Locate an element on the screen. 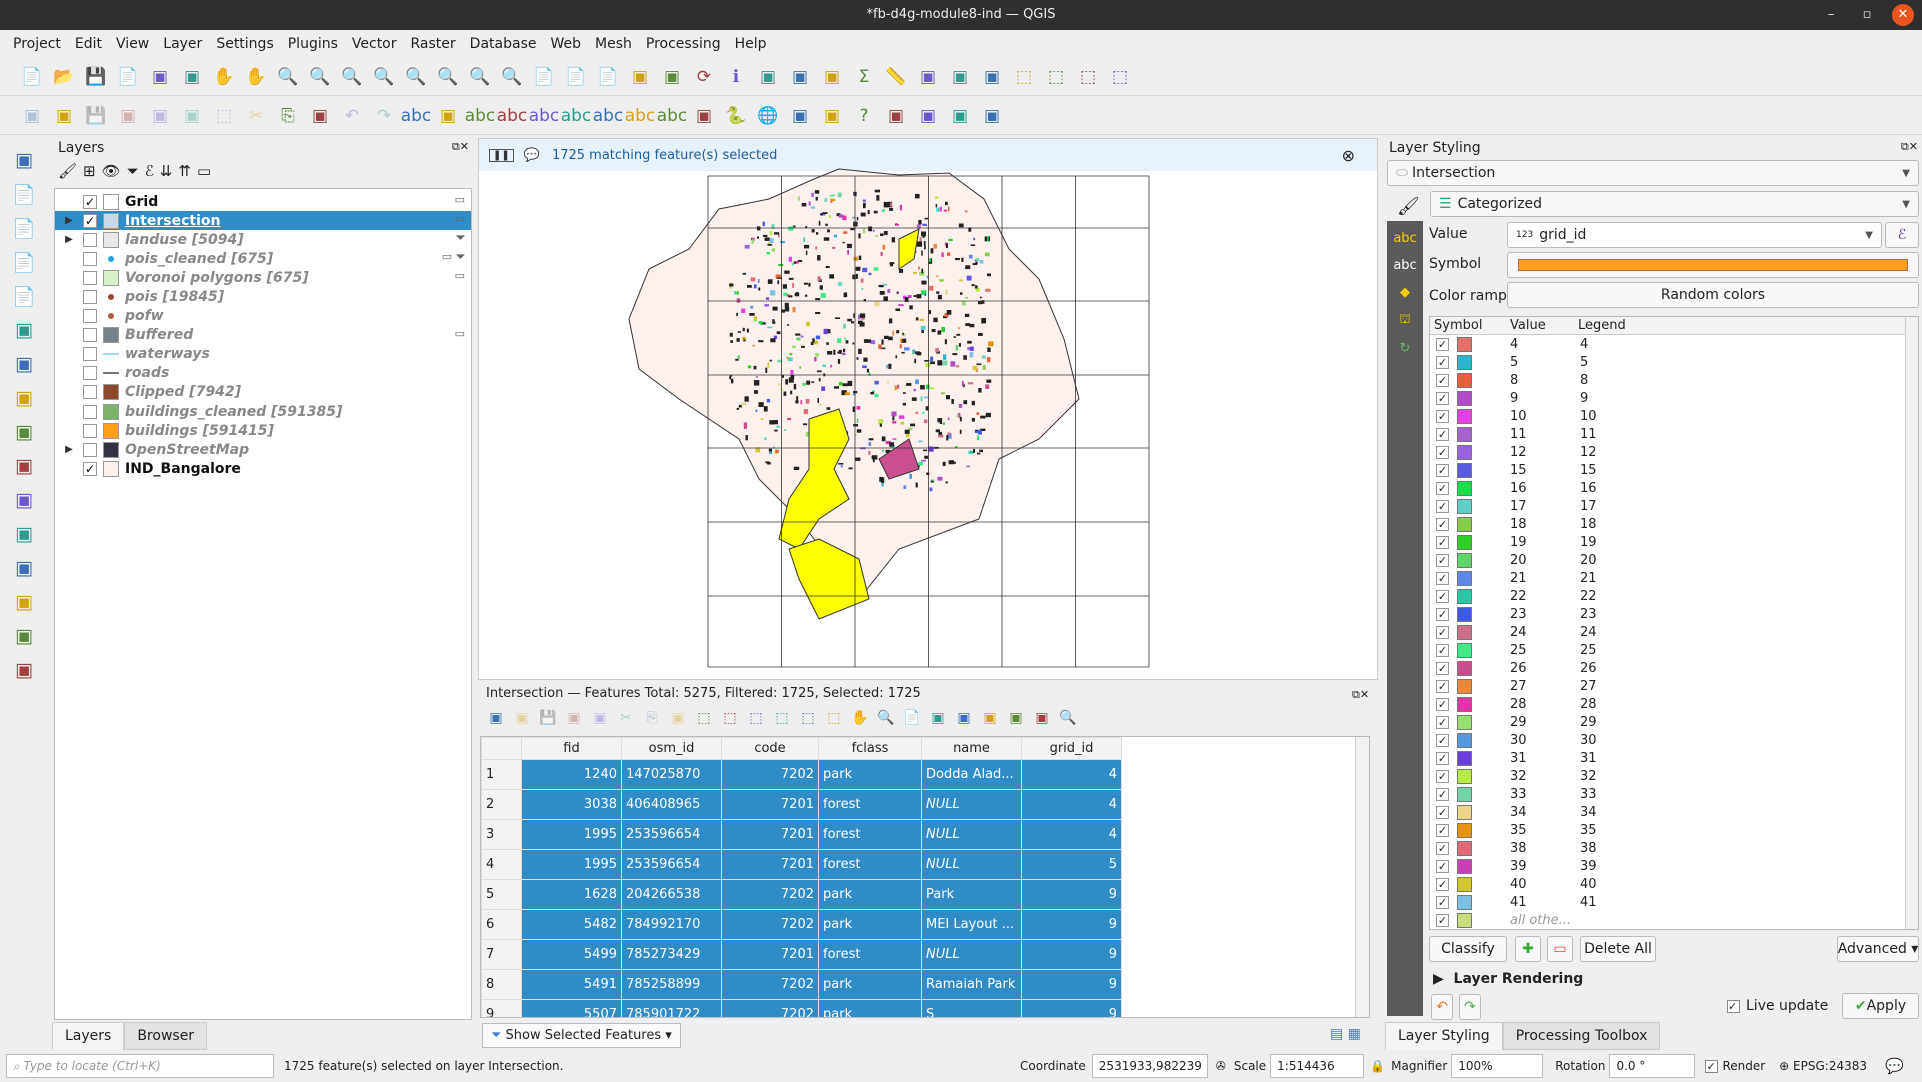  menu-settings: Settings is located at coordinates (244, 44).